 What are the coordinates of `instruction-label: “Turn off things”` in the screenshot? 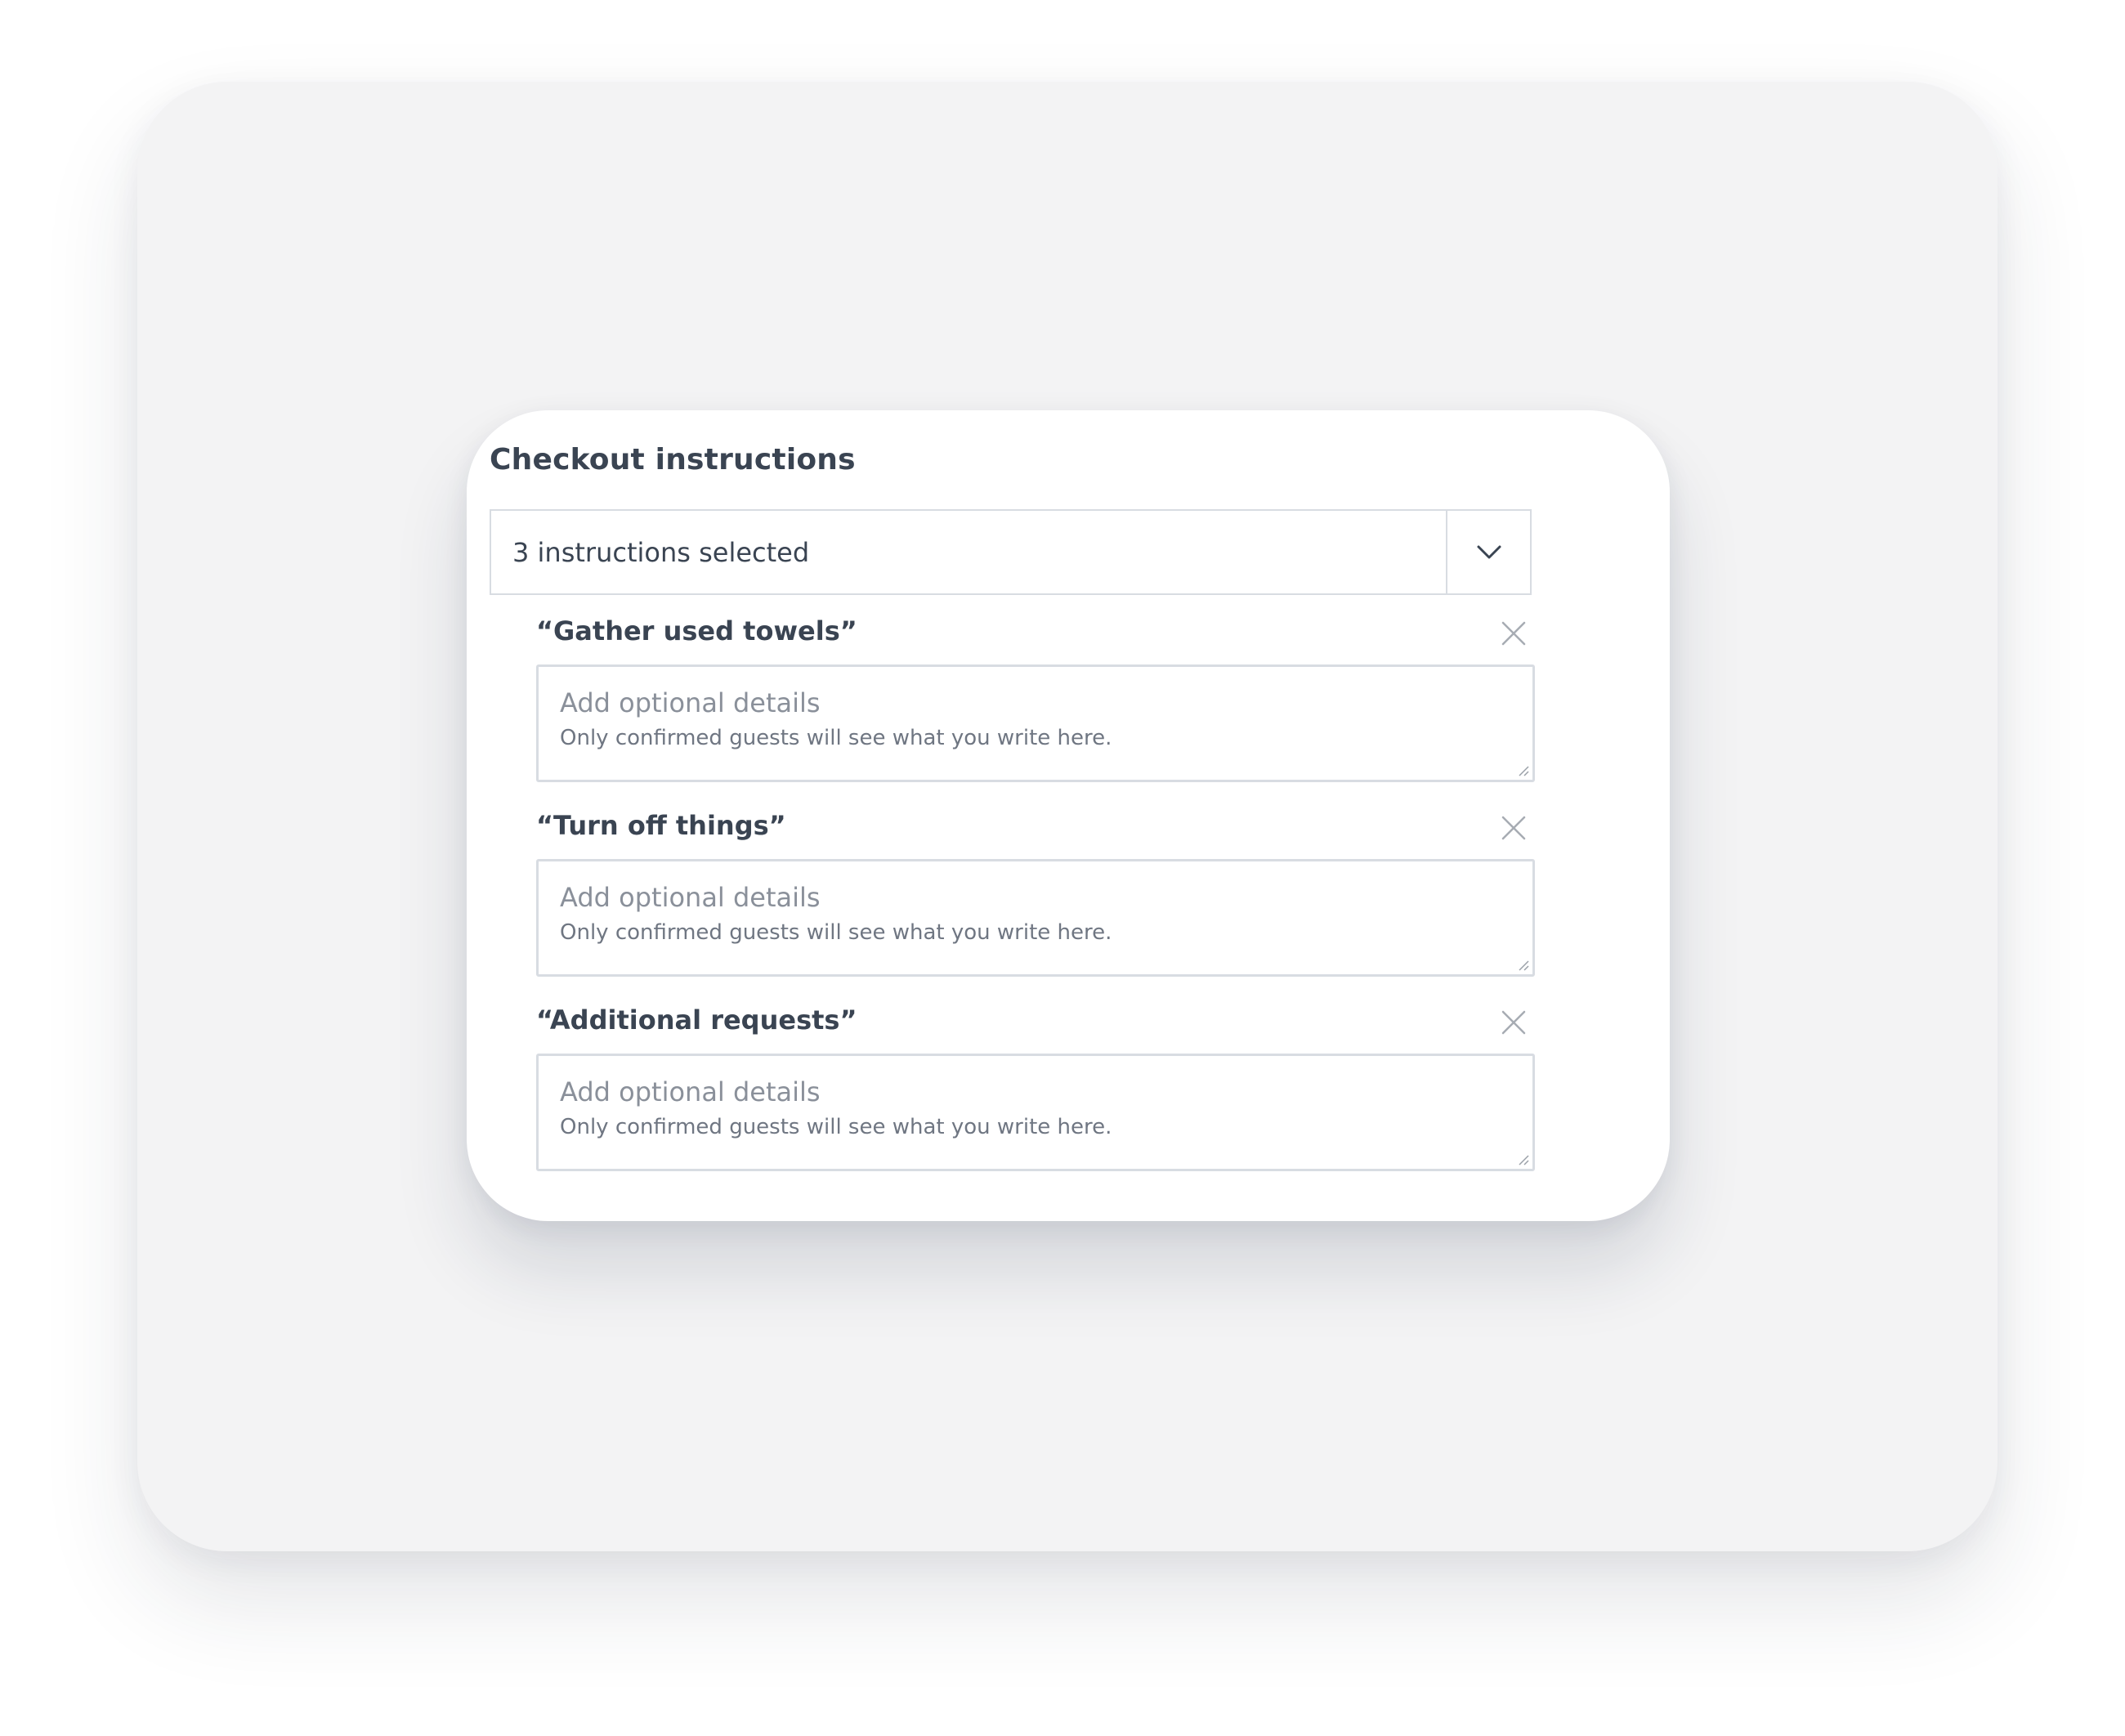 It's located at (661, 825).